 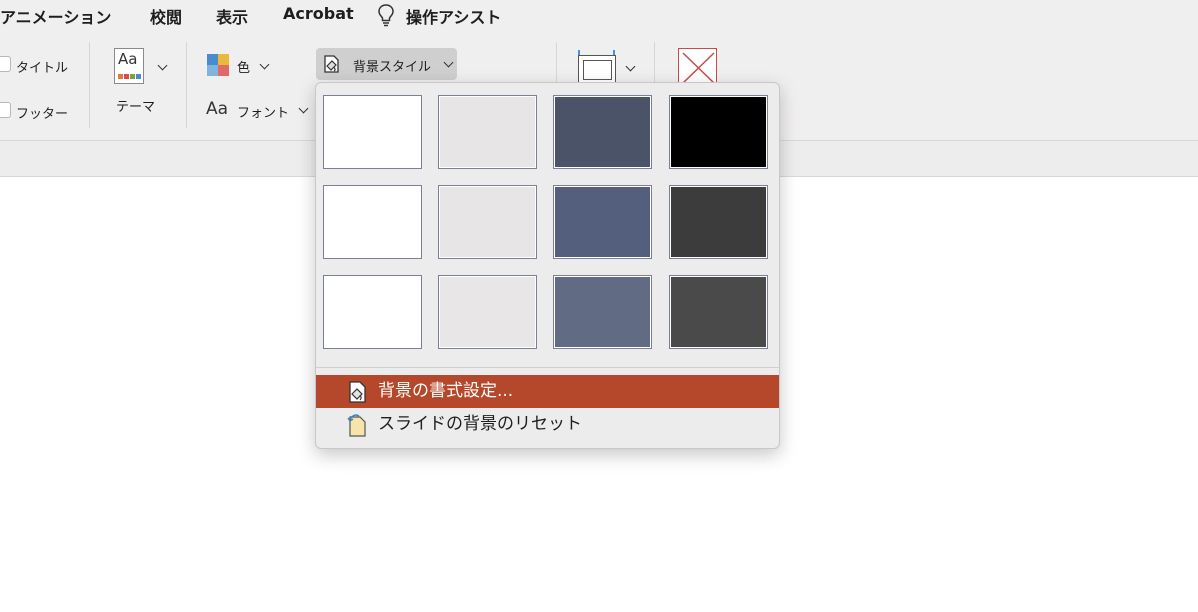 I want to click on background-style-label: 背景スタイル, so click(x=392, y=67).